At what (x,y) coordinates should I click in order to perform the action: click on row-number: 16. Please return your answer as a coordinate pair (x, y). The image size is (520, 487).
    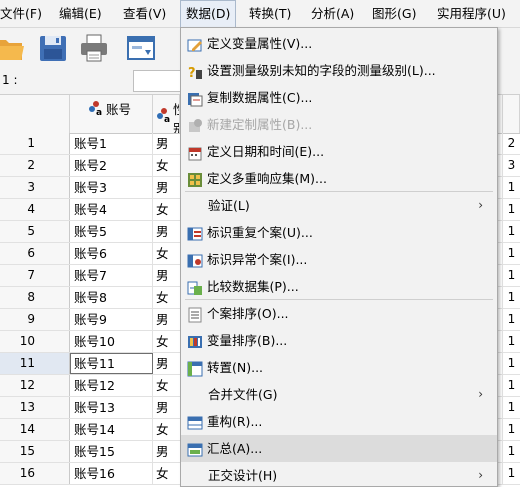
    Looking at the image, I should click on (35, 473).